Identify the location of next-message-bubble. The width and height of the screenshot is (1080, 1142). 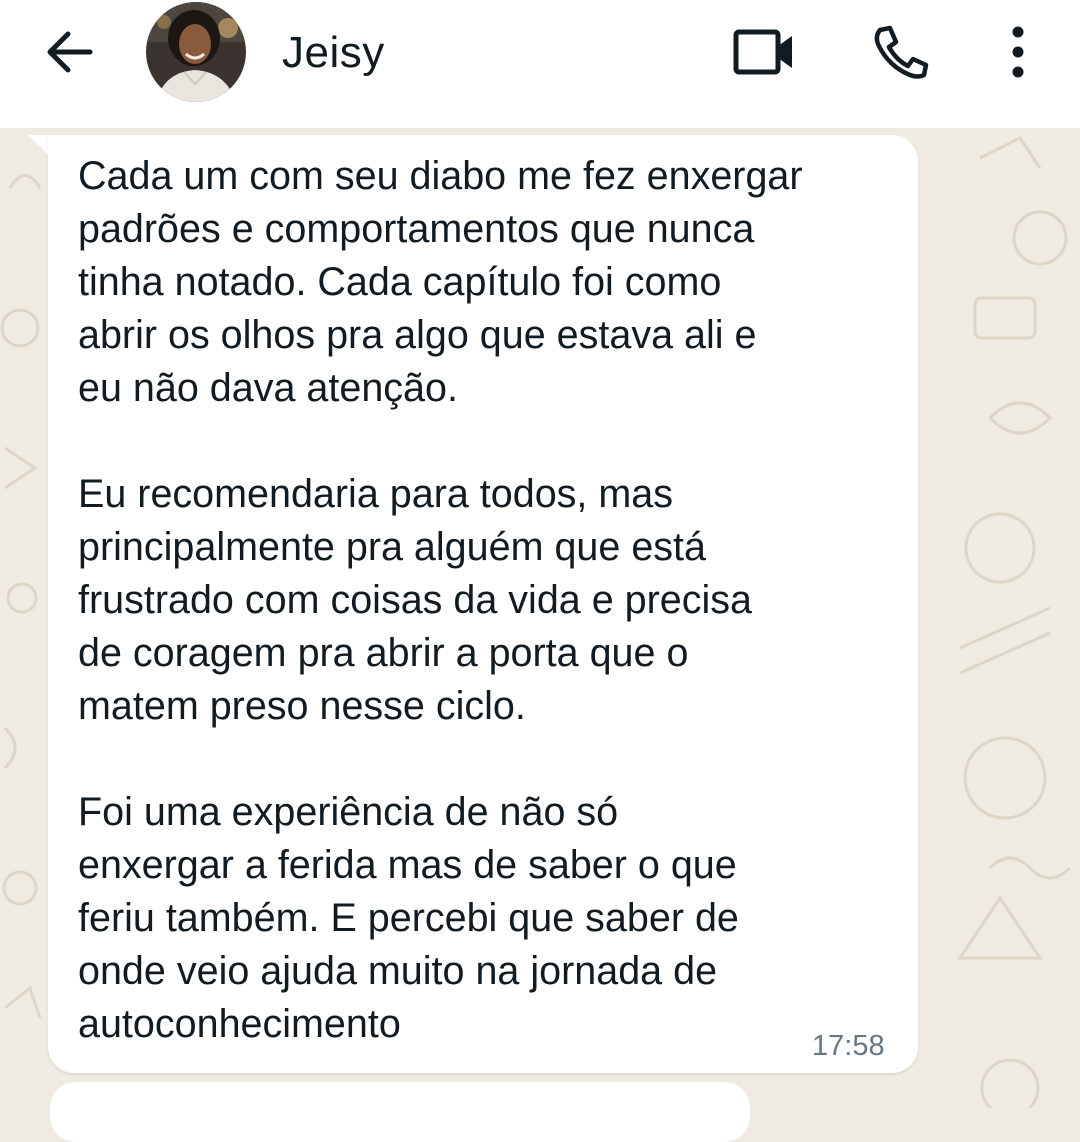
(400, 1112).